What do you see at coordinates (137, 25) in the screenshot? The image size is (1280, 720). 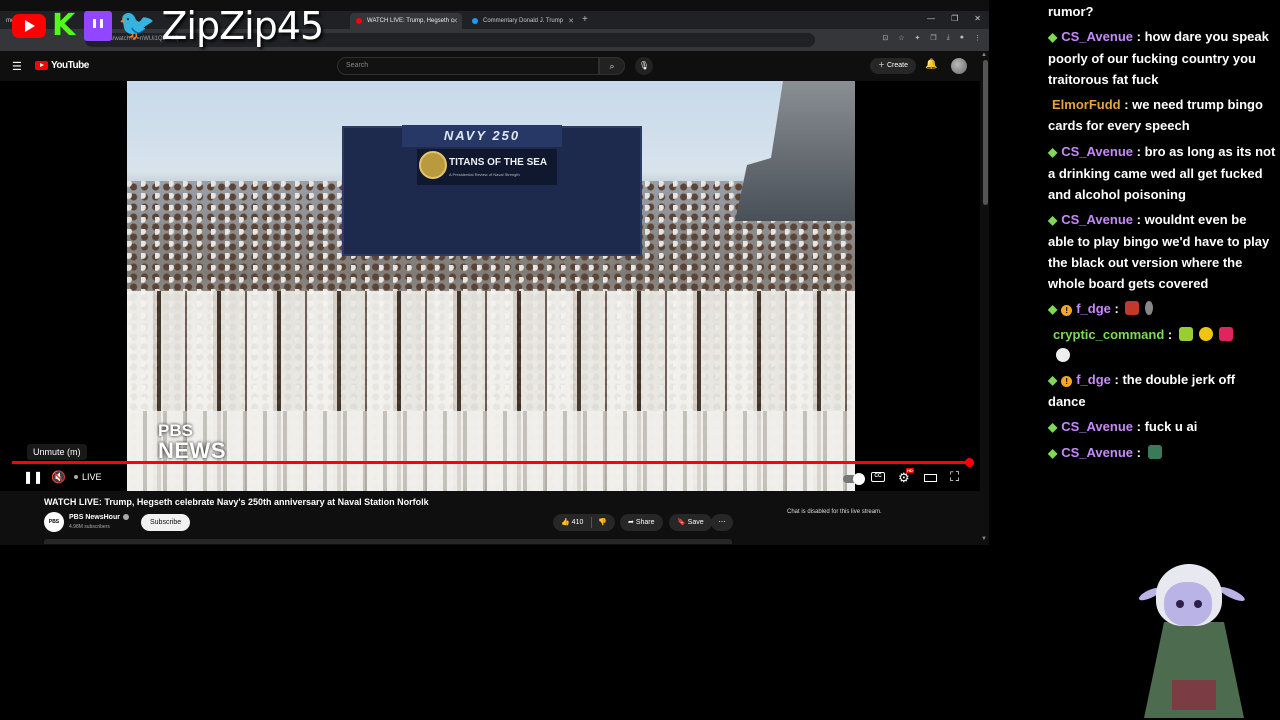 I see `twitter-icon: 🐦` at bounding box center [137, 25].